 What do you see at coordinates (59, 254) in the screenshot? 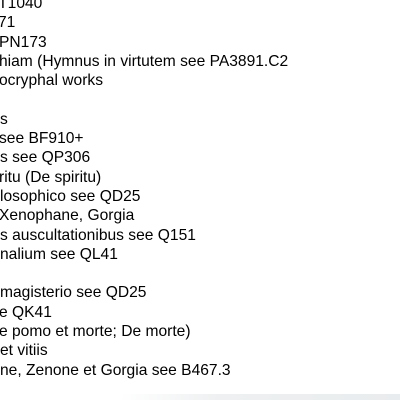
I see `index-line: nalium see QL41` at bounding box center [59, 254].